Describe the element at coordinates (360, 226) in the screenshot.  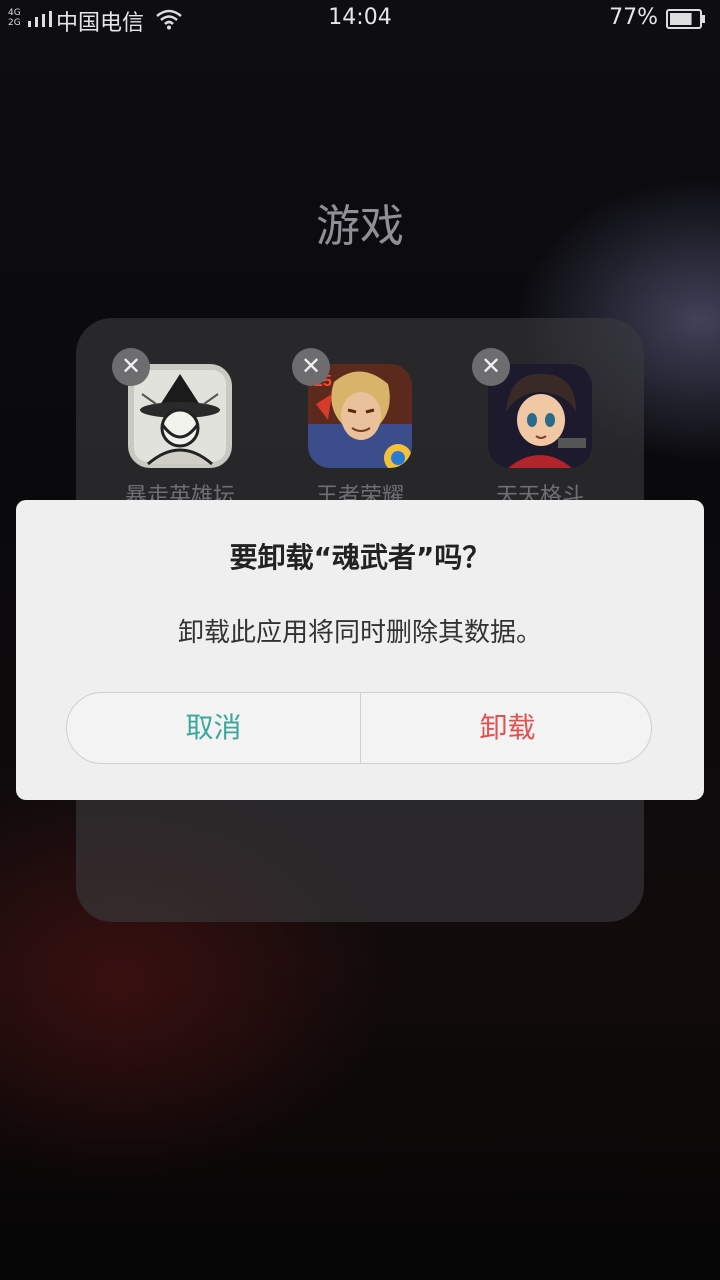
I see `folder-title: 游戏` at that location.